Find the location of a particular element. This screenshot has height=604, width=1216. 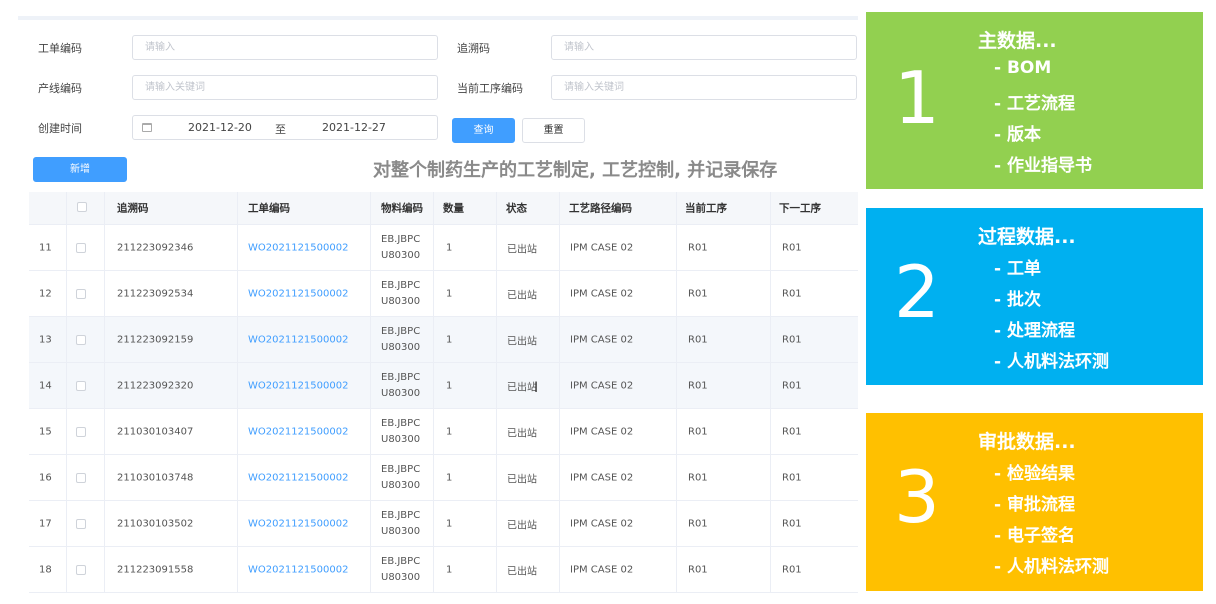

cell-trace: 211030103502 is located at coordinates (155, 523).